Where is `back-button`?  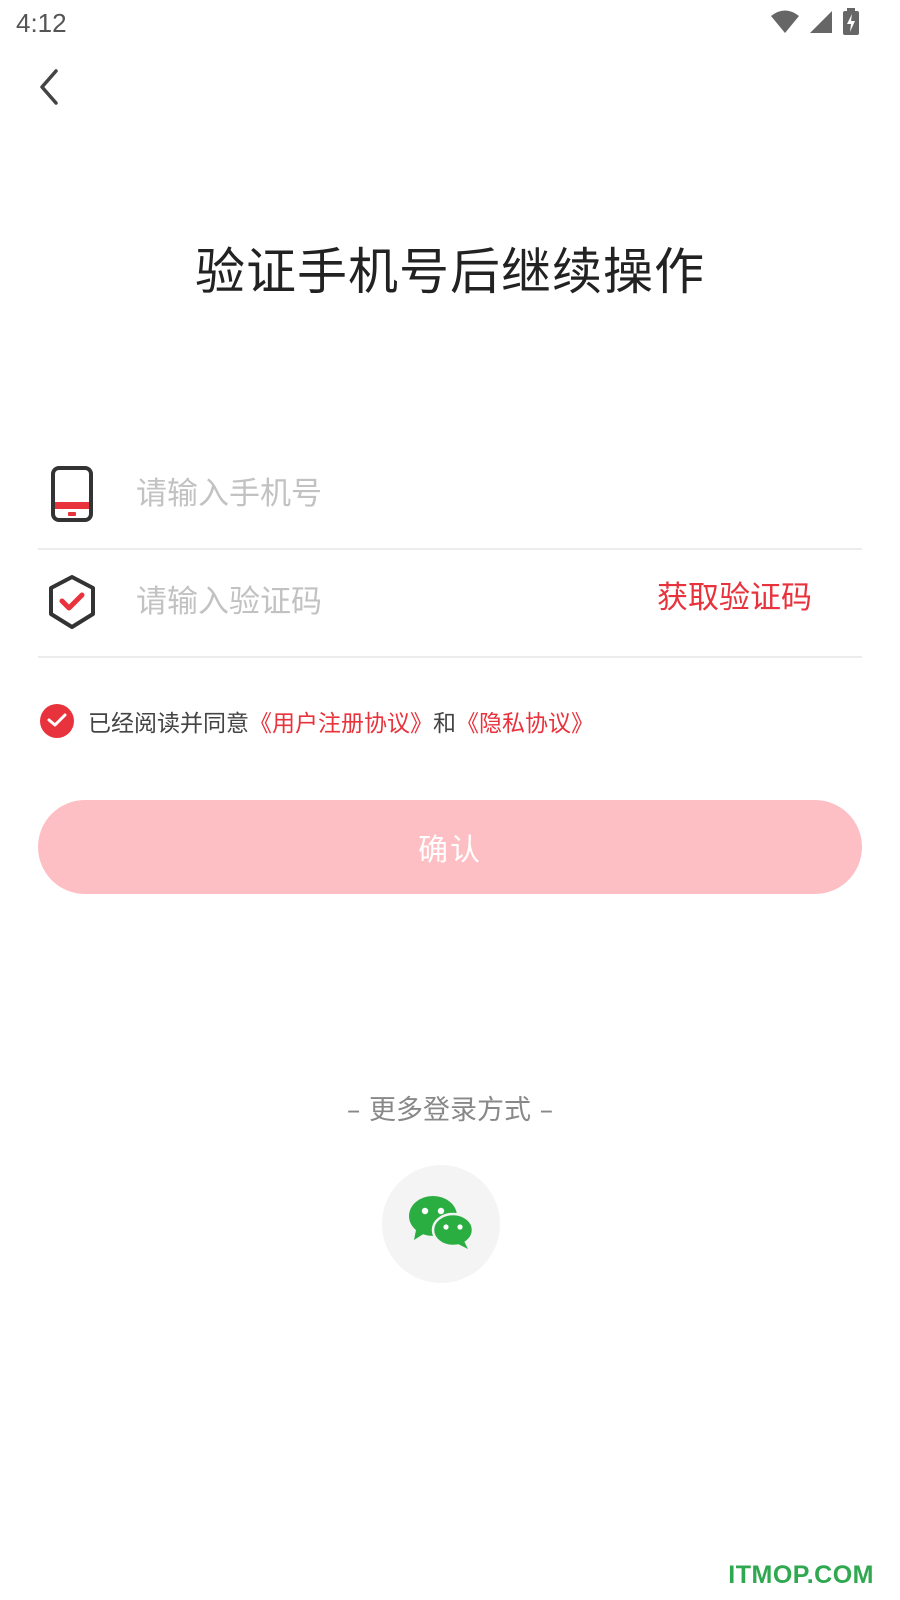
back-button is located at coordinates (49, 89).